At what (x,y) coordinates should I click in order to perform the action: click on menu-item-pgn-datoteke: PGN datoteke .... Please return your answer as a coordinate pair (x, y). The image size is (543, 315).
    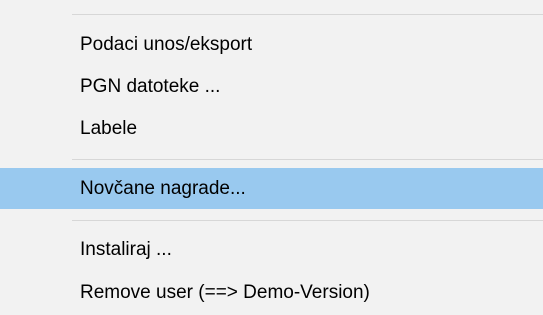
    Looking at the image, I should click on (271, 86).